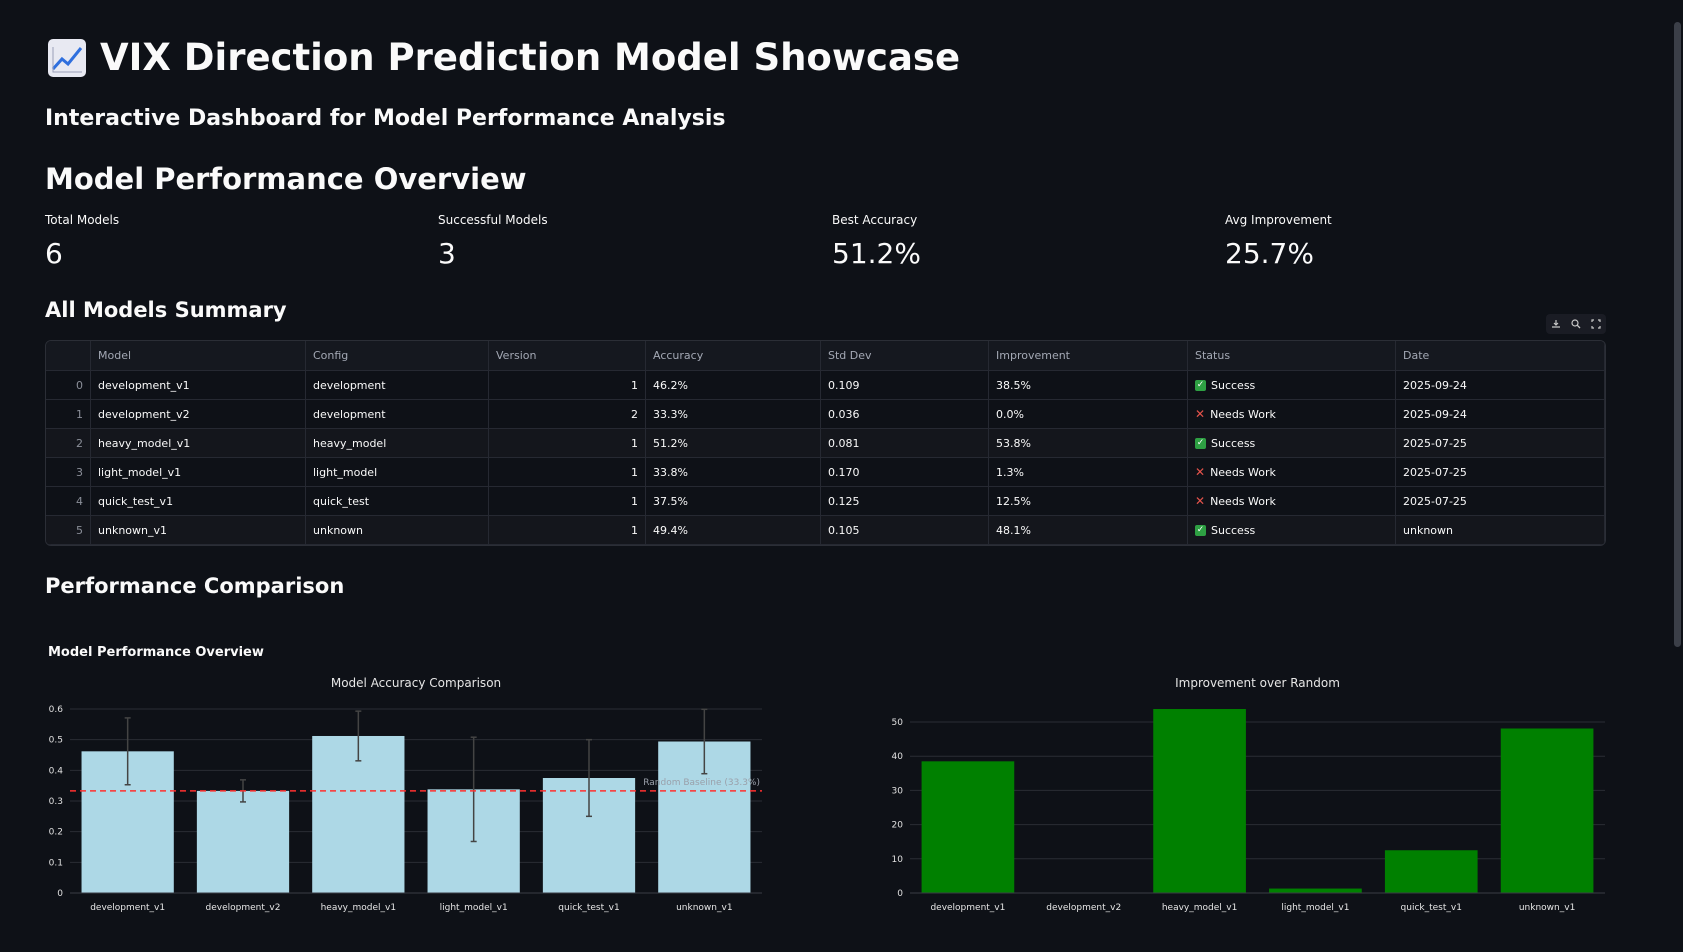  Describe the element at coordinates (733, 501) in the screenshot. I see `cell-accuracy: 37.5%` at that location.